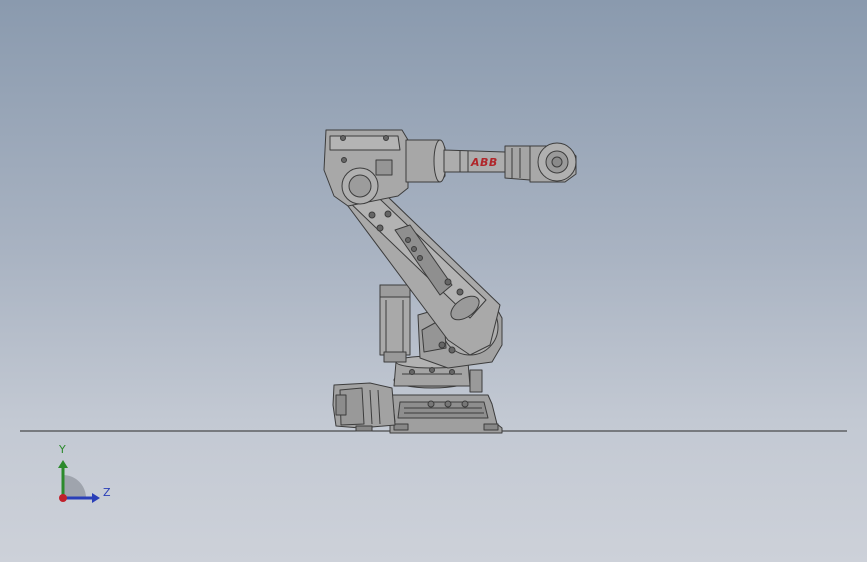 The image size is (867, 562). I want to click on z-axis-label: Z, so click(107, 492).